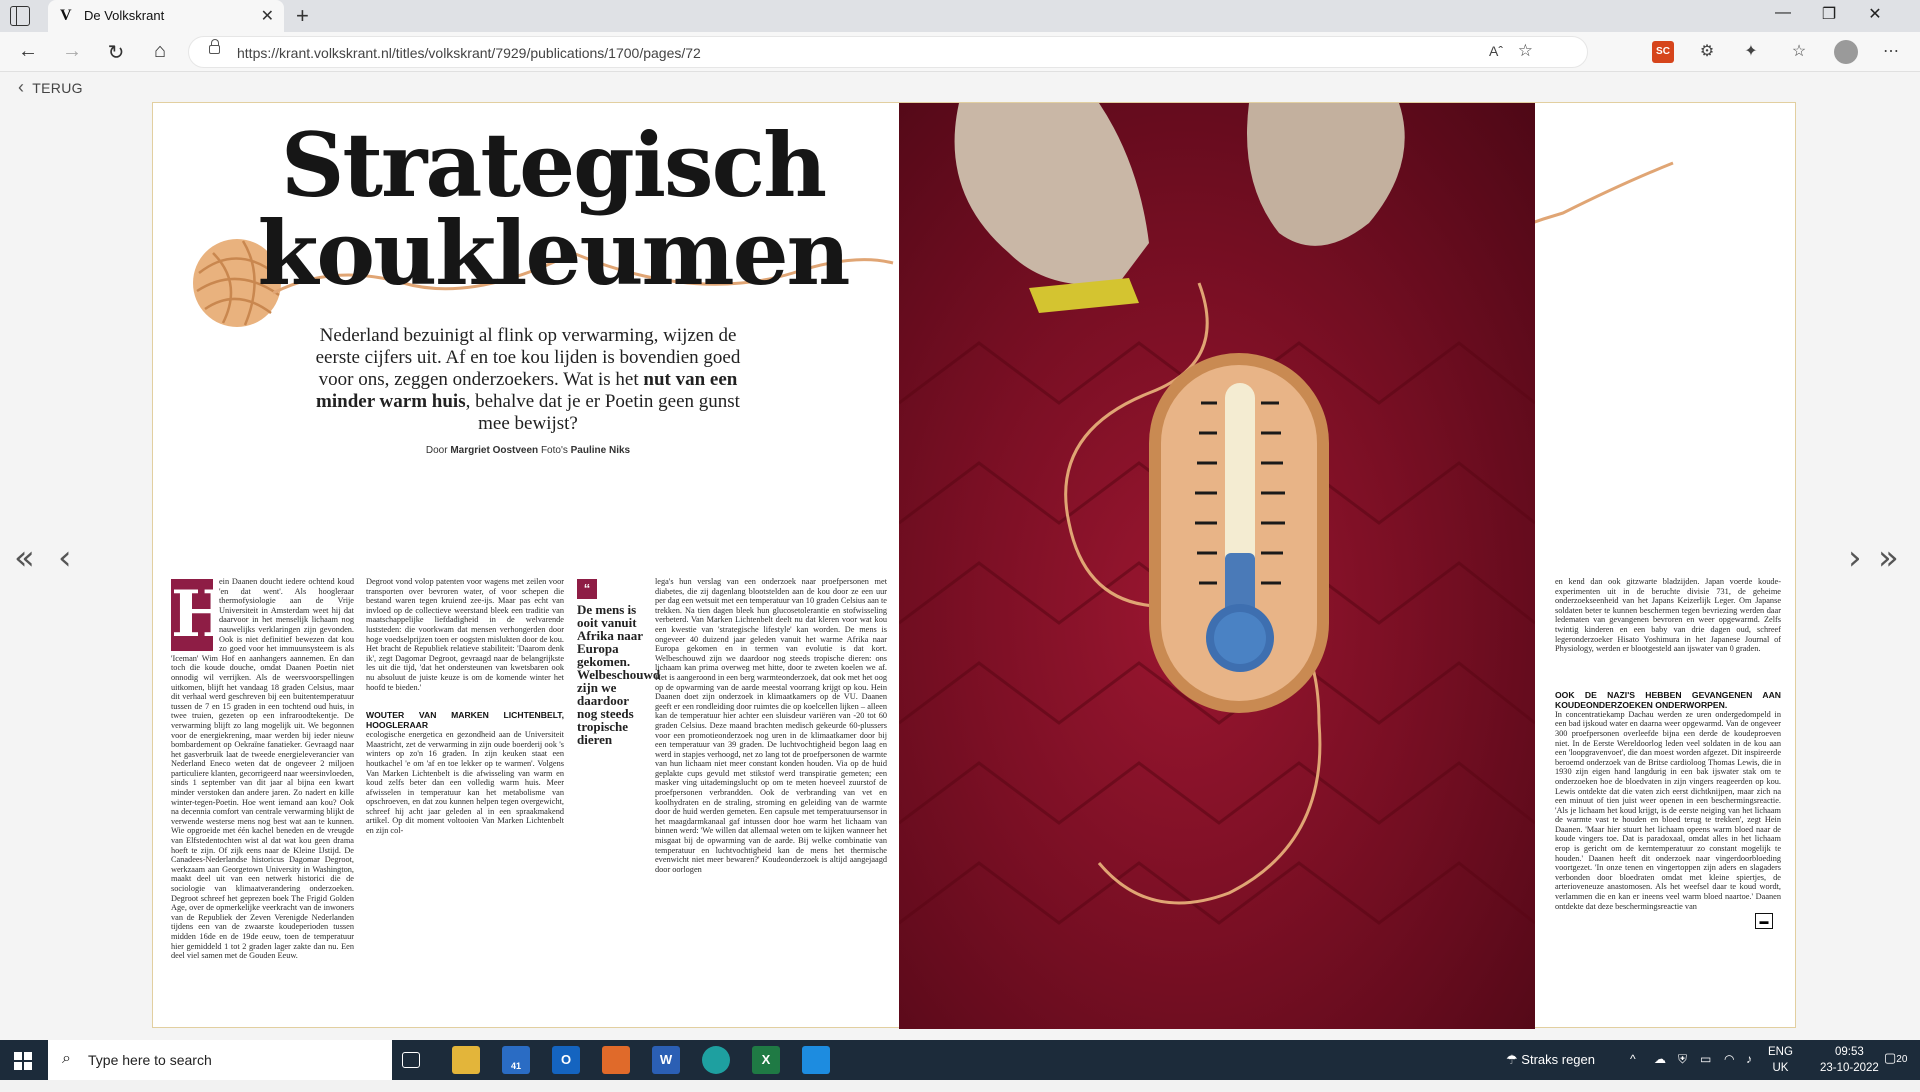 The image size is (1920, 1092). Describe the element at coordinates (1660, 1072) in the screenshot. I see `onedrive-icon: ☁` at that location.